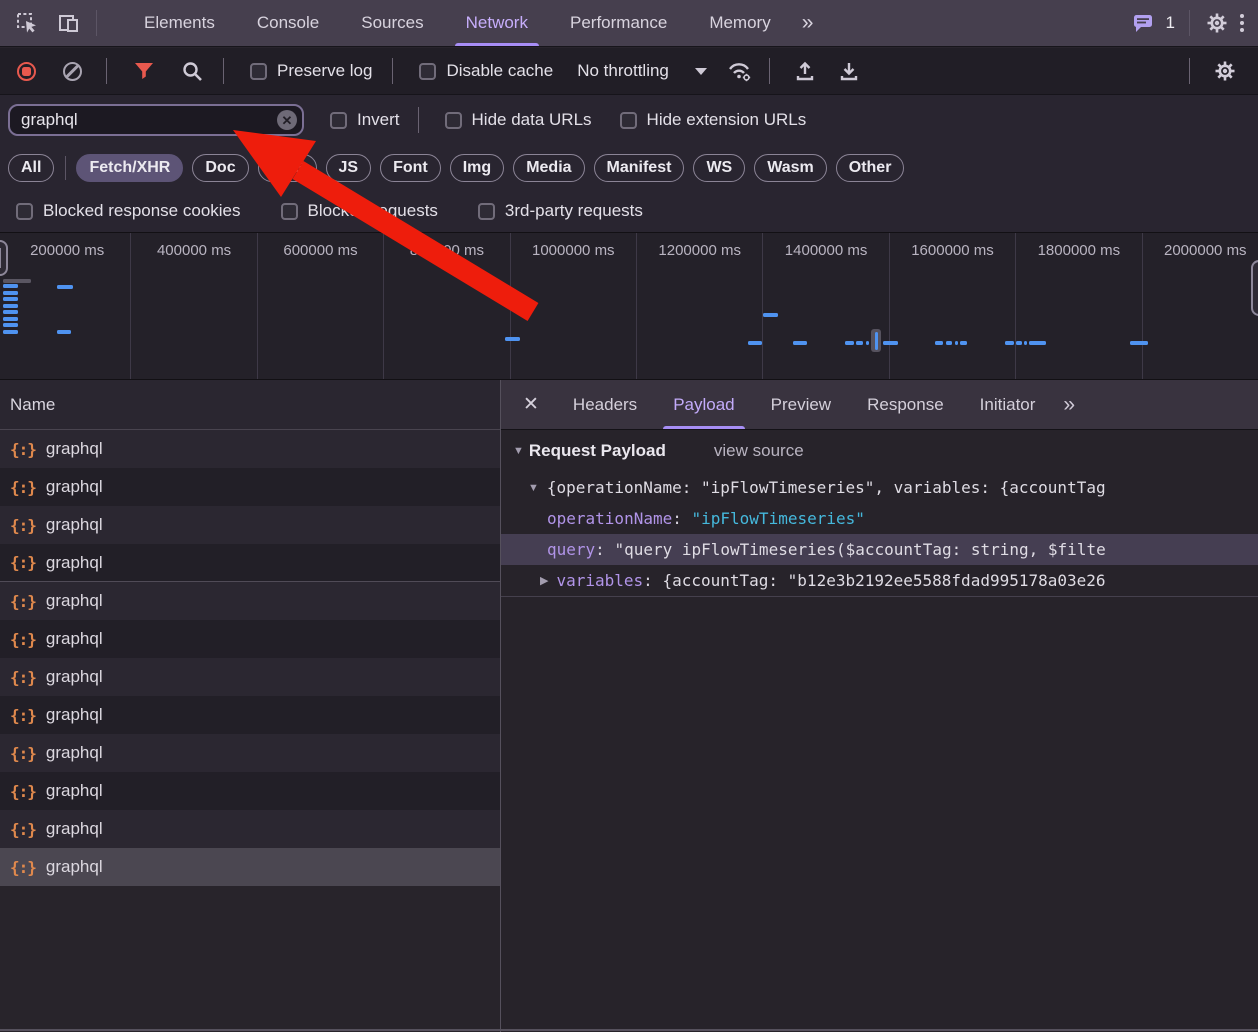  I want to click on chip-other: Other, so click(870, 167).